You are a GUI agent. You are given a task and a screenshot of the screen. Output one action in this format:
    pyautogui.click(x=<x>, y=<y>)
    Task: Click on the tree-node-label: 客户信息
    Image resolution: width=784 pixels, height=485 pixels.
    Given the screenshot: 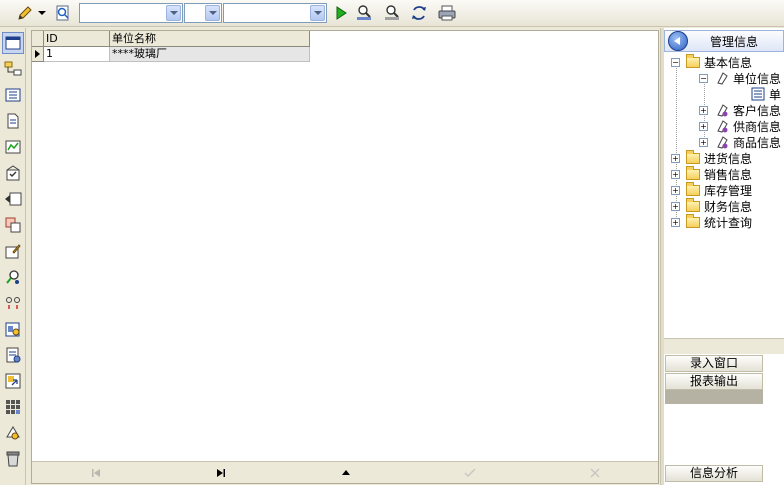 What is the action you would take?
    pyautogui.click(x=757, y=110)
    